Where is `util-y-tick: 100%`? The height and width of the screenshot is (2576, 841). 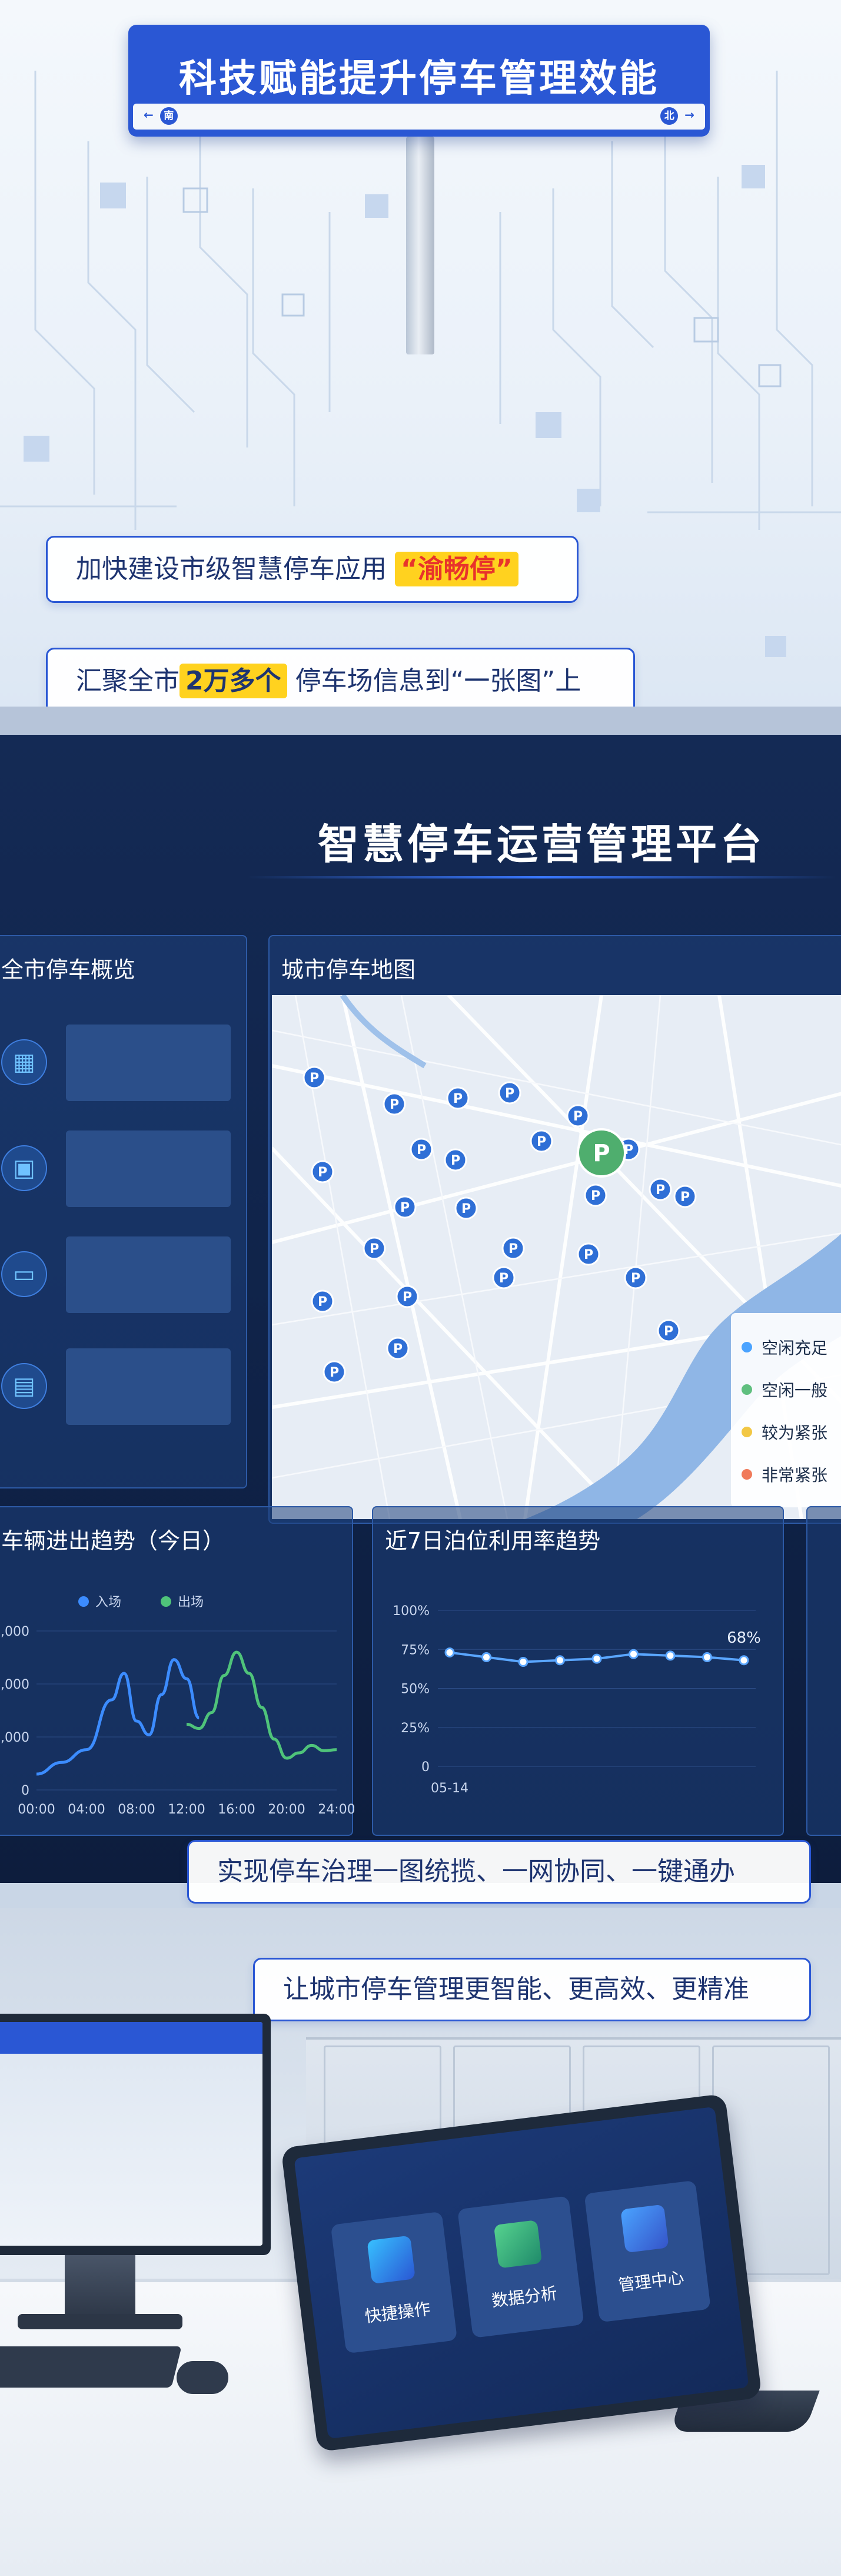
util-y-tick: 100% is located at coordinates (411, 1611).